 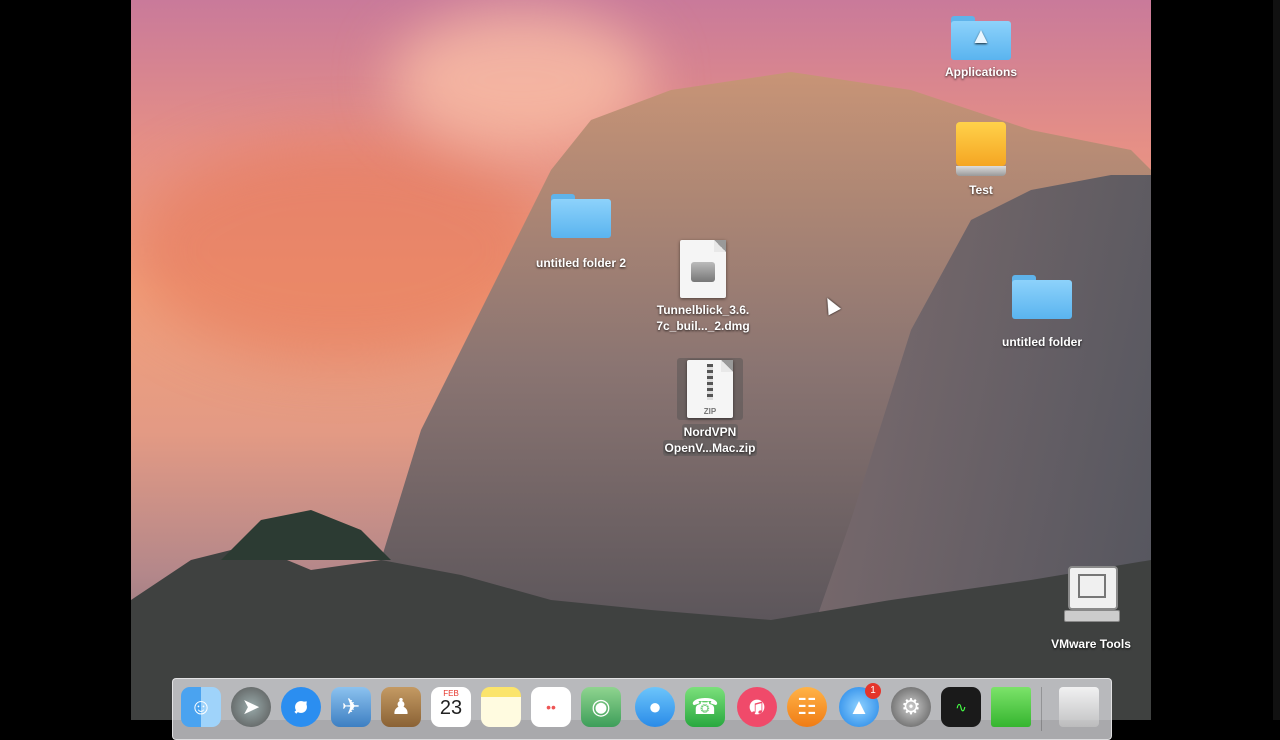 What do you see at coordinates (1091, 644) in the screenshot?
I see `vmware-tools-label: VMware Tools` at bounding box center [1091, 644].